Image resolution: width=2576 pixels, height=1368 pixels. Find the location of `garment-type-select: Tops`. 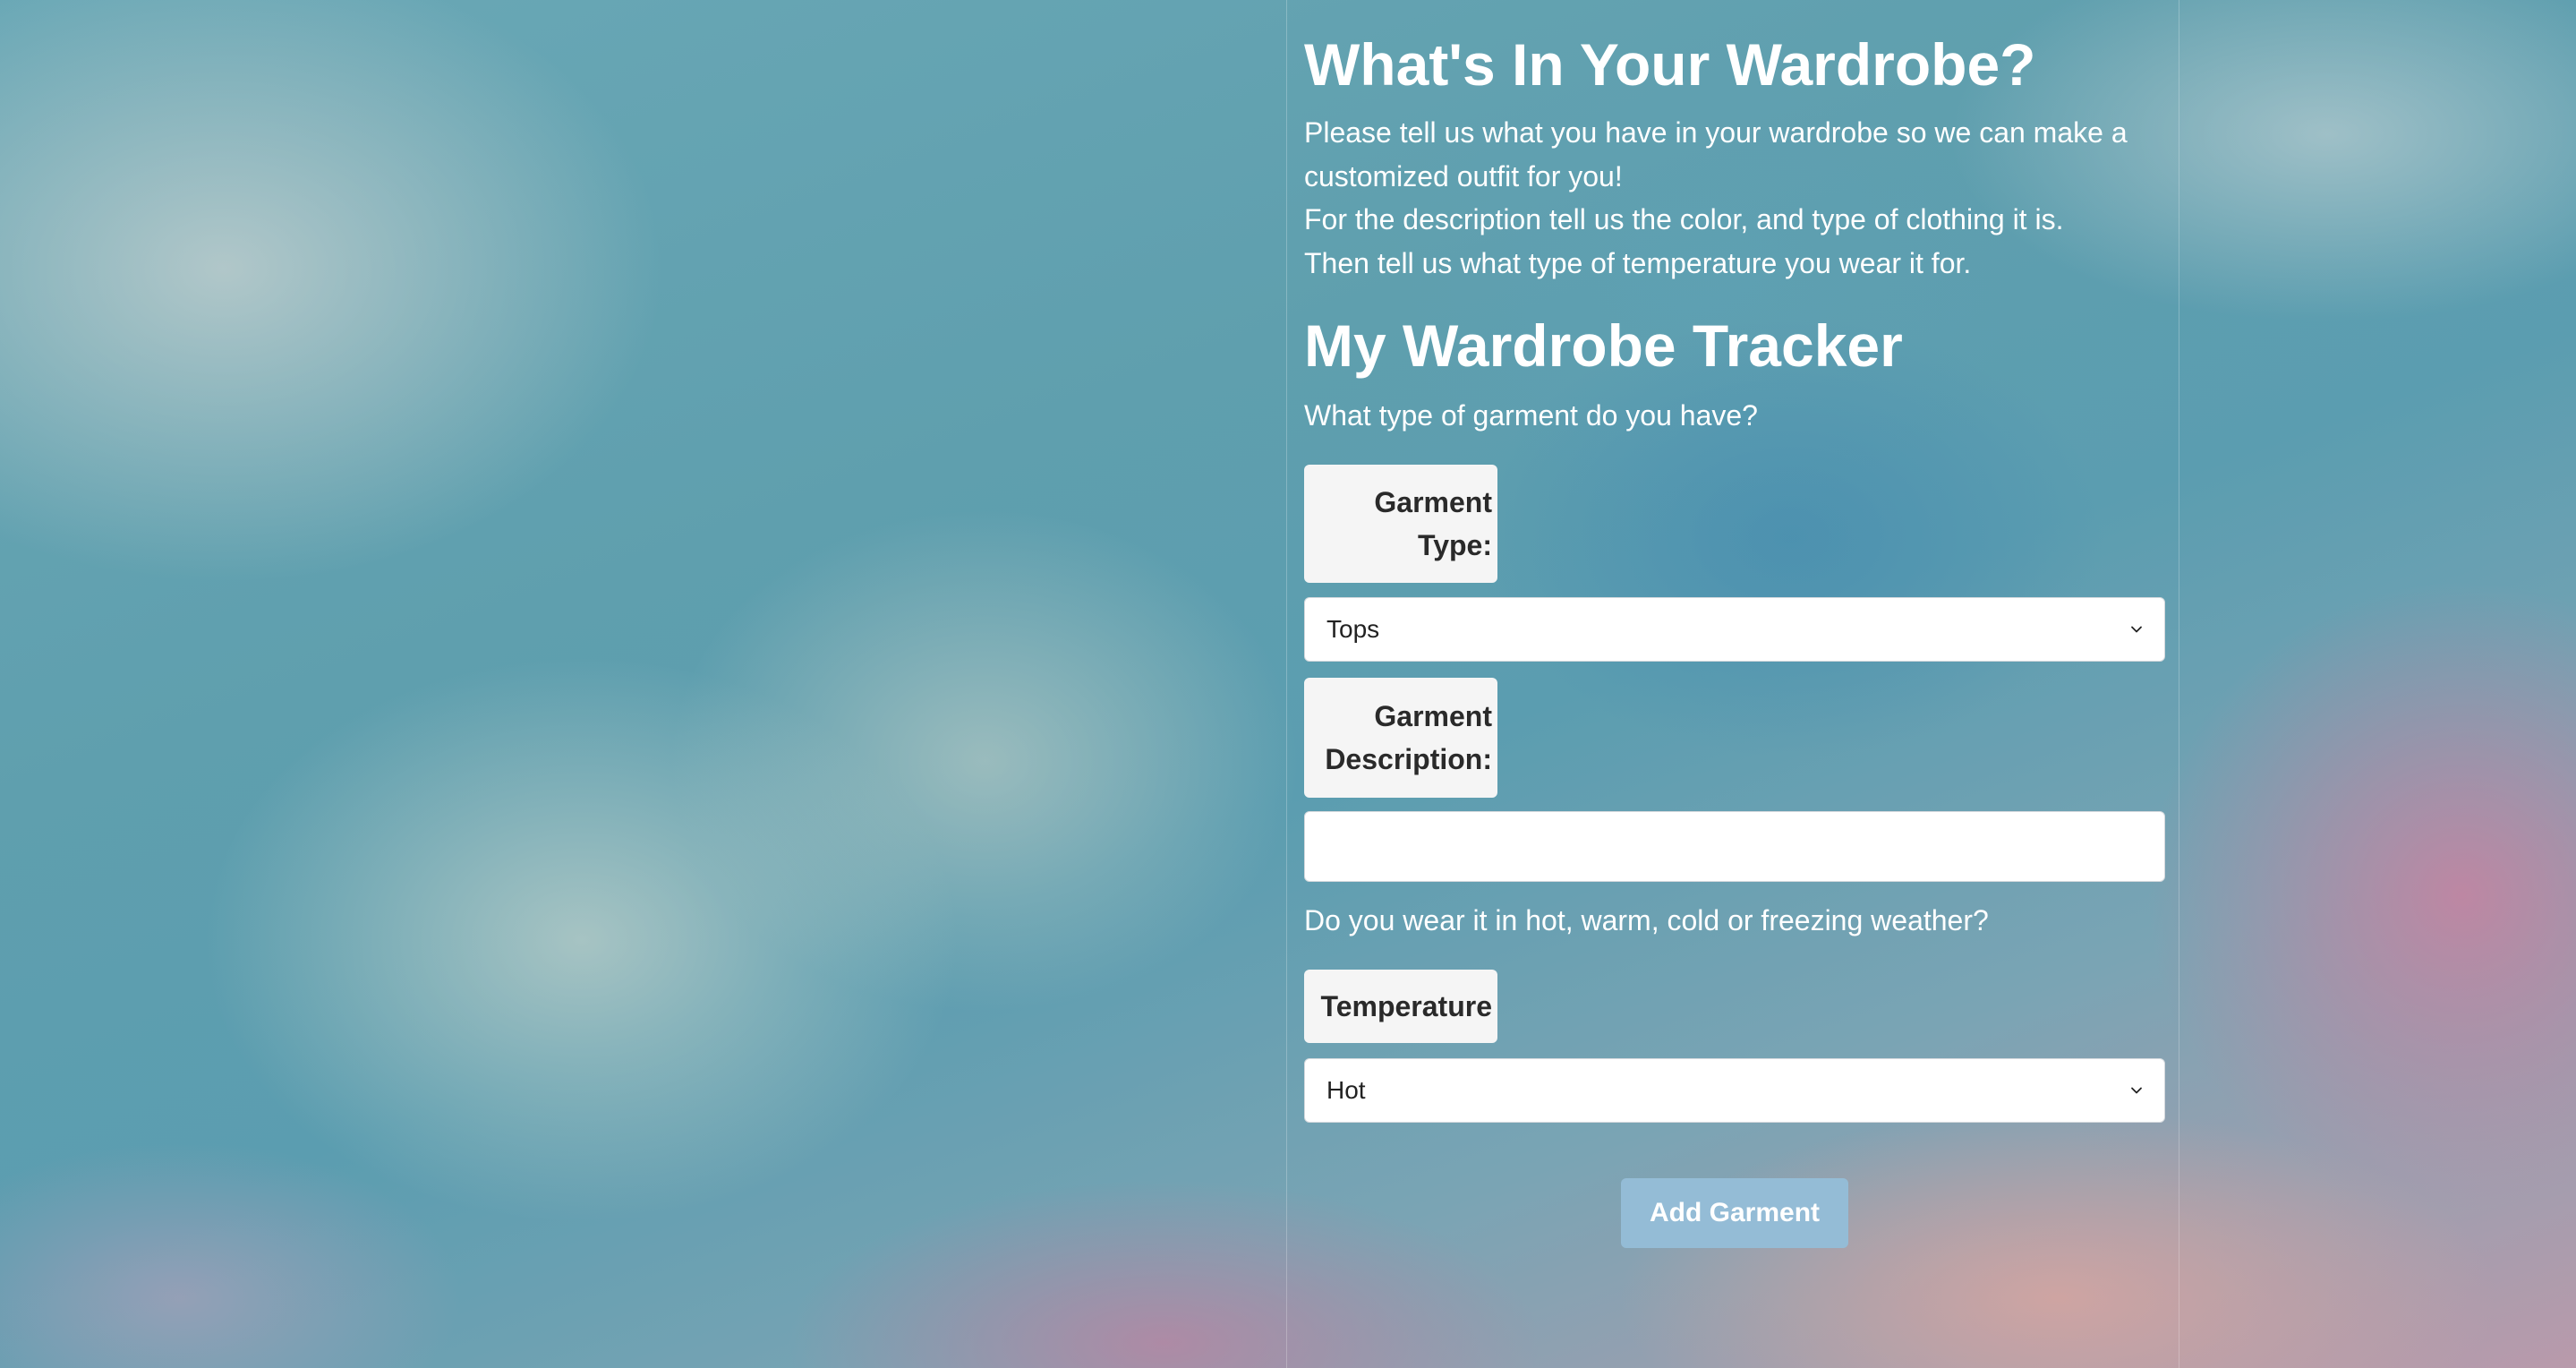

garment-type-select: Tops is located at coordinates (1734, 629).